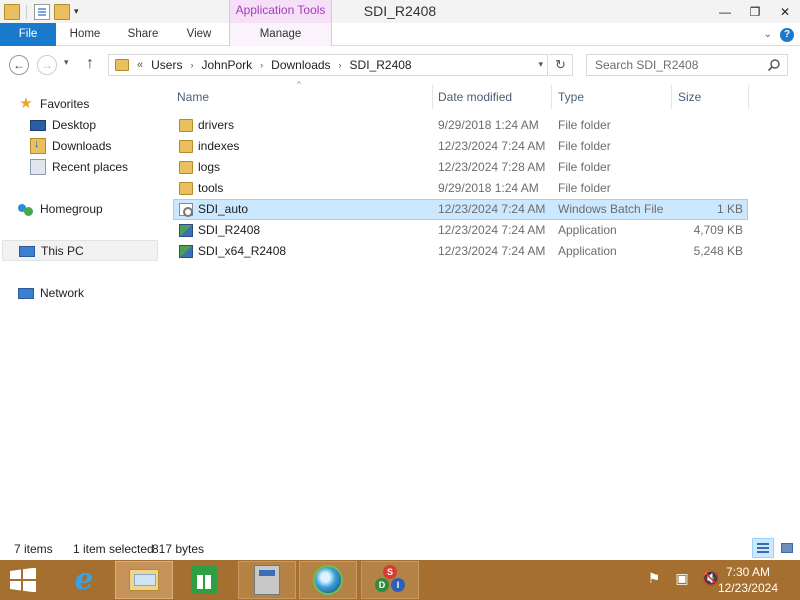 The width and height of the screenshot is (800, 600). Describe the element at coordinates (460, 125) in the screenshot. I see `table-row: drivers 9/29/2018 1:24 AM File folder` at that location.